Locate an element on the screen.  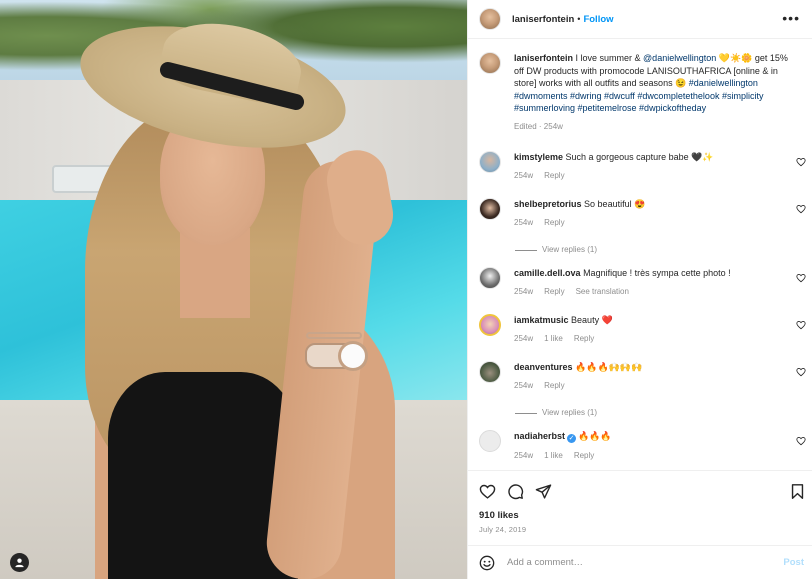
comment-icon is located at coordinates (515, 491).